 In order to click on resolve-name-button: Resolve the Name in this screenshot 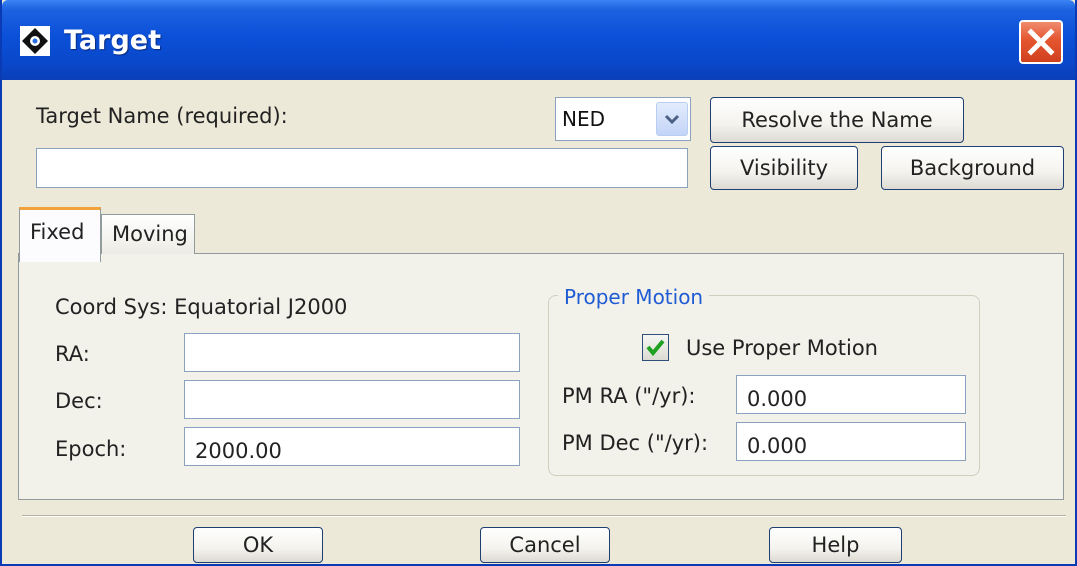, I will do `click(837, 120)`.